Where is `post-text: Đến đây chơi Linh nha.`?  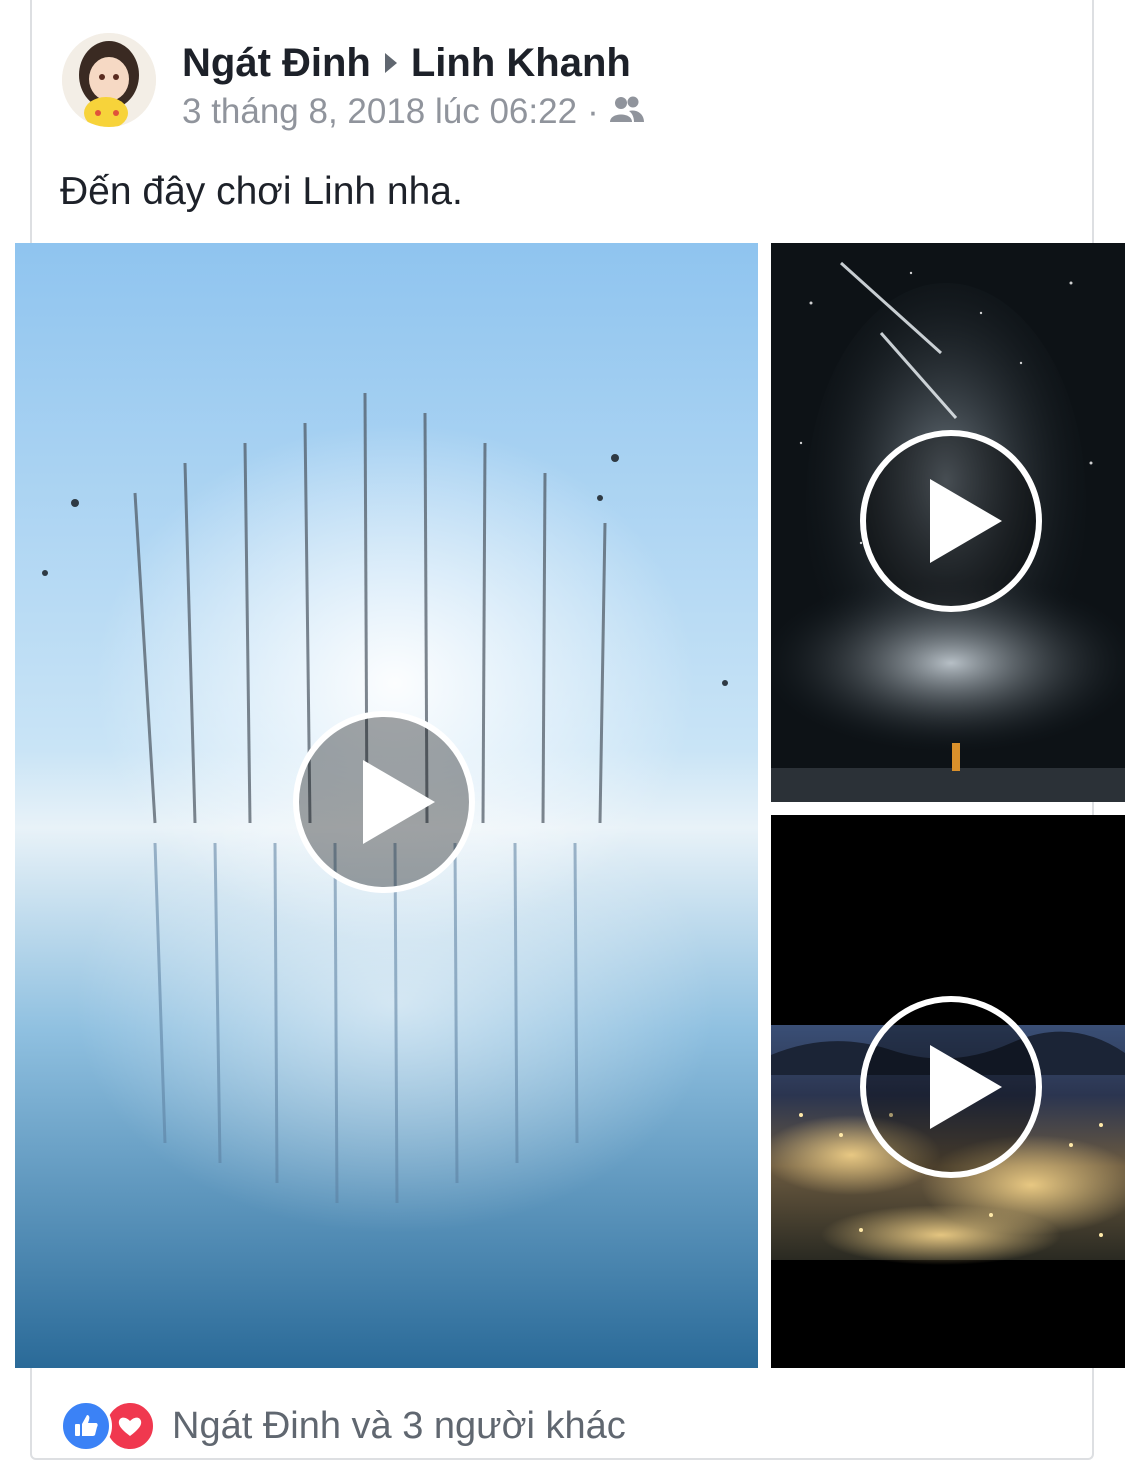 post-text: Đến đây chơi Linh nha. is located at coordinates (261, 191).